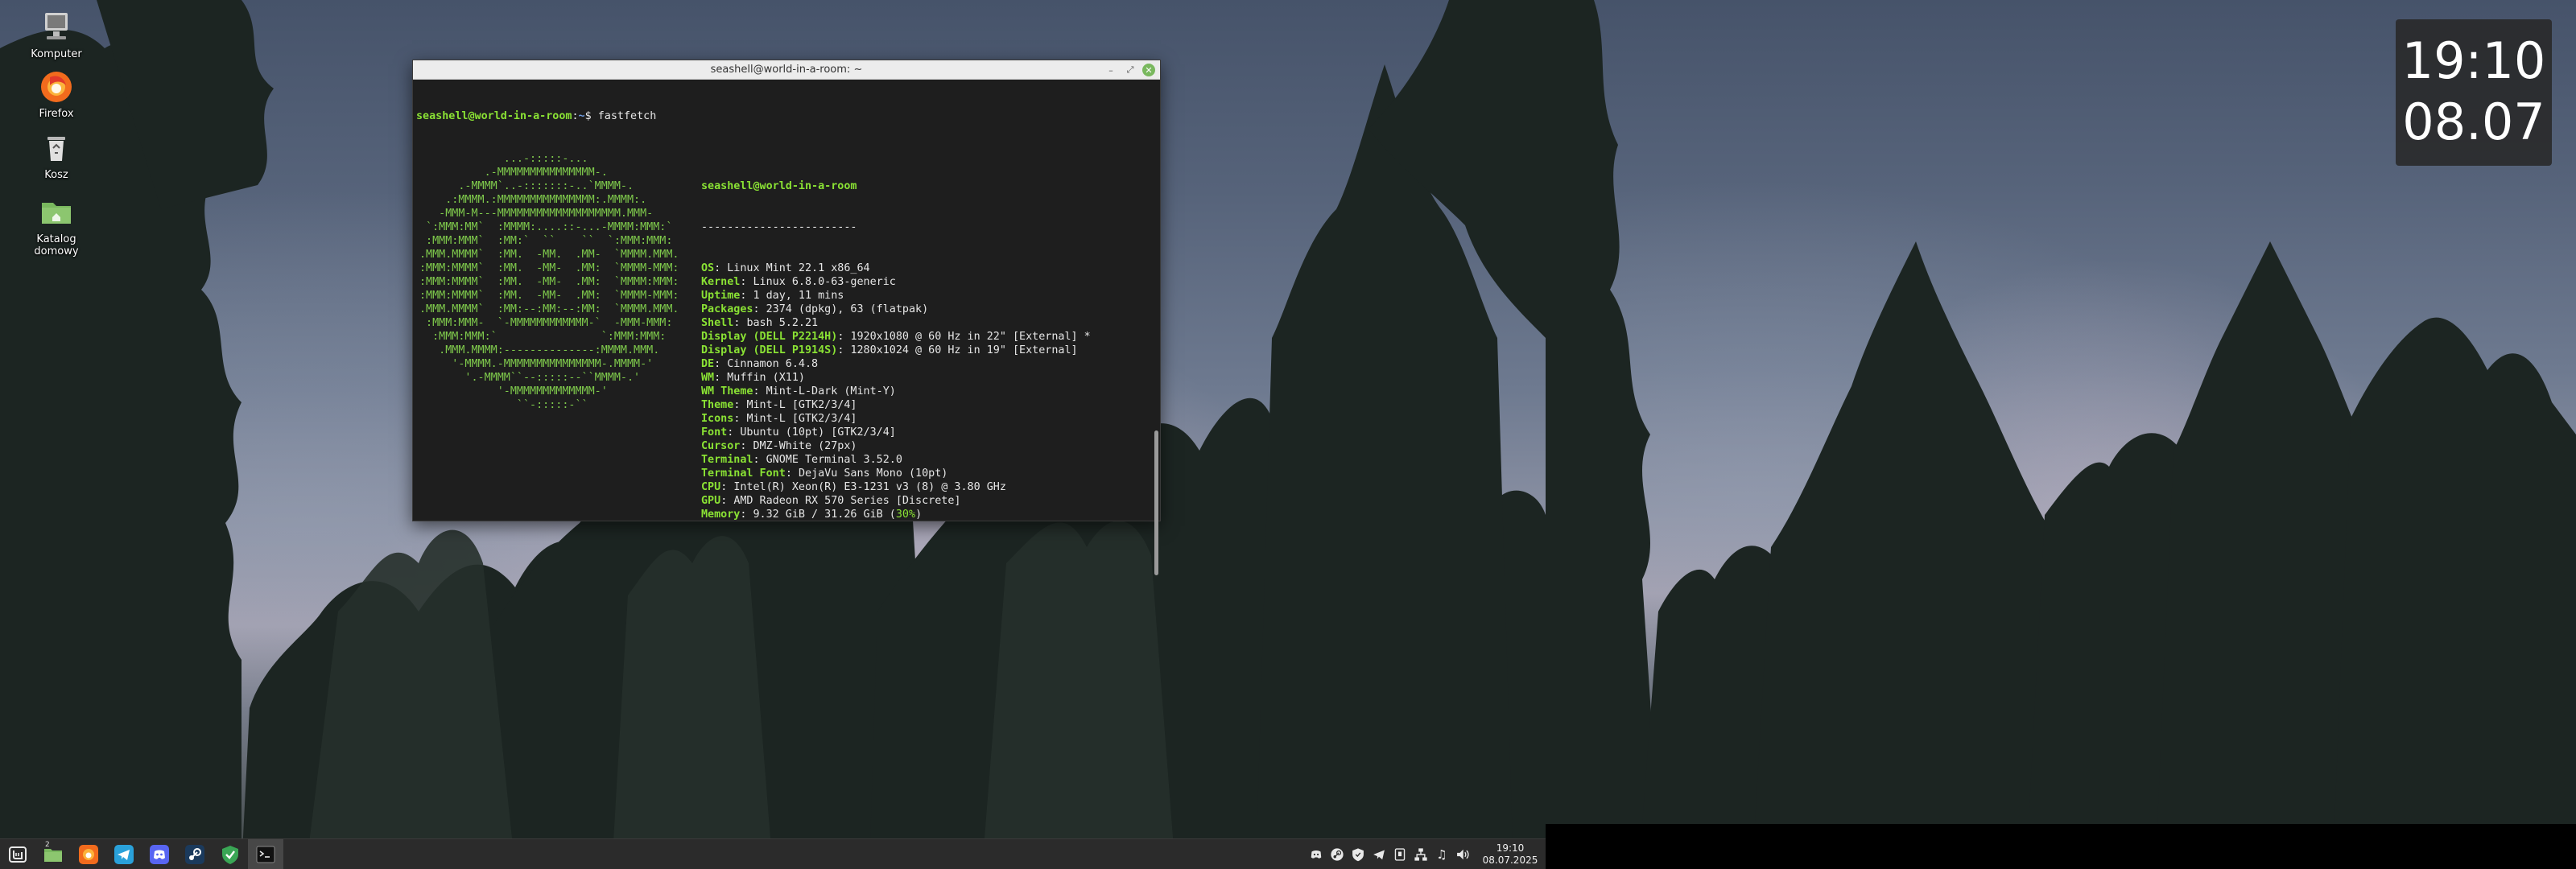 The image size is (2576, 869). I want to click on trash-icon, so click(56, 148).